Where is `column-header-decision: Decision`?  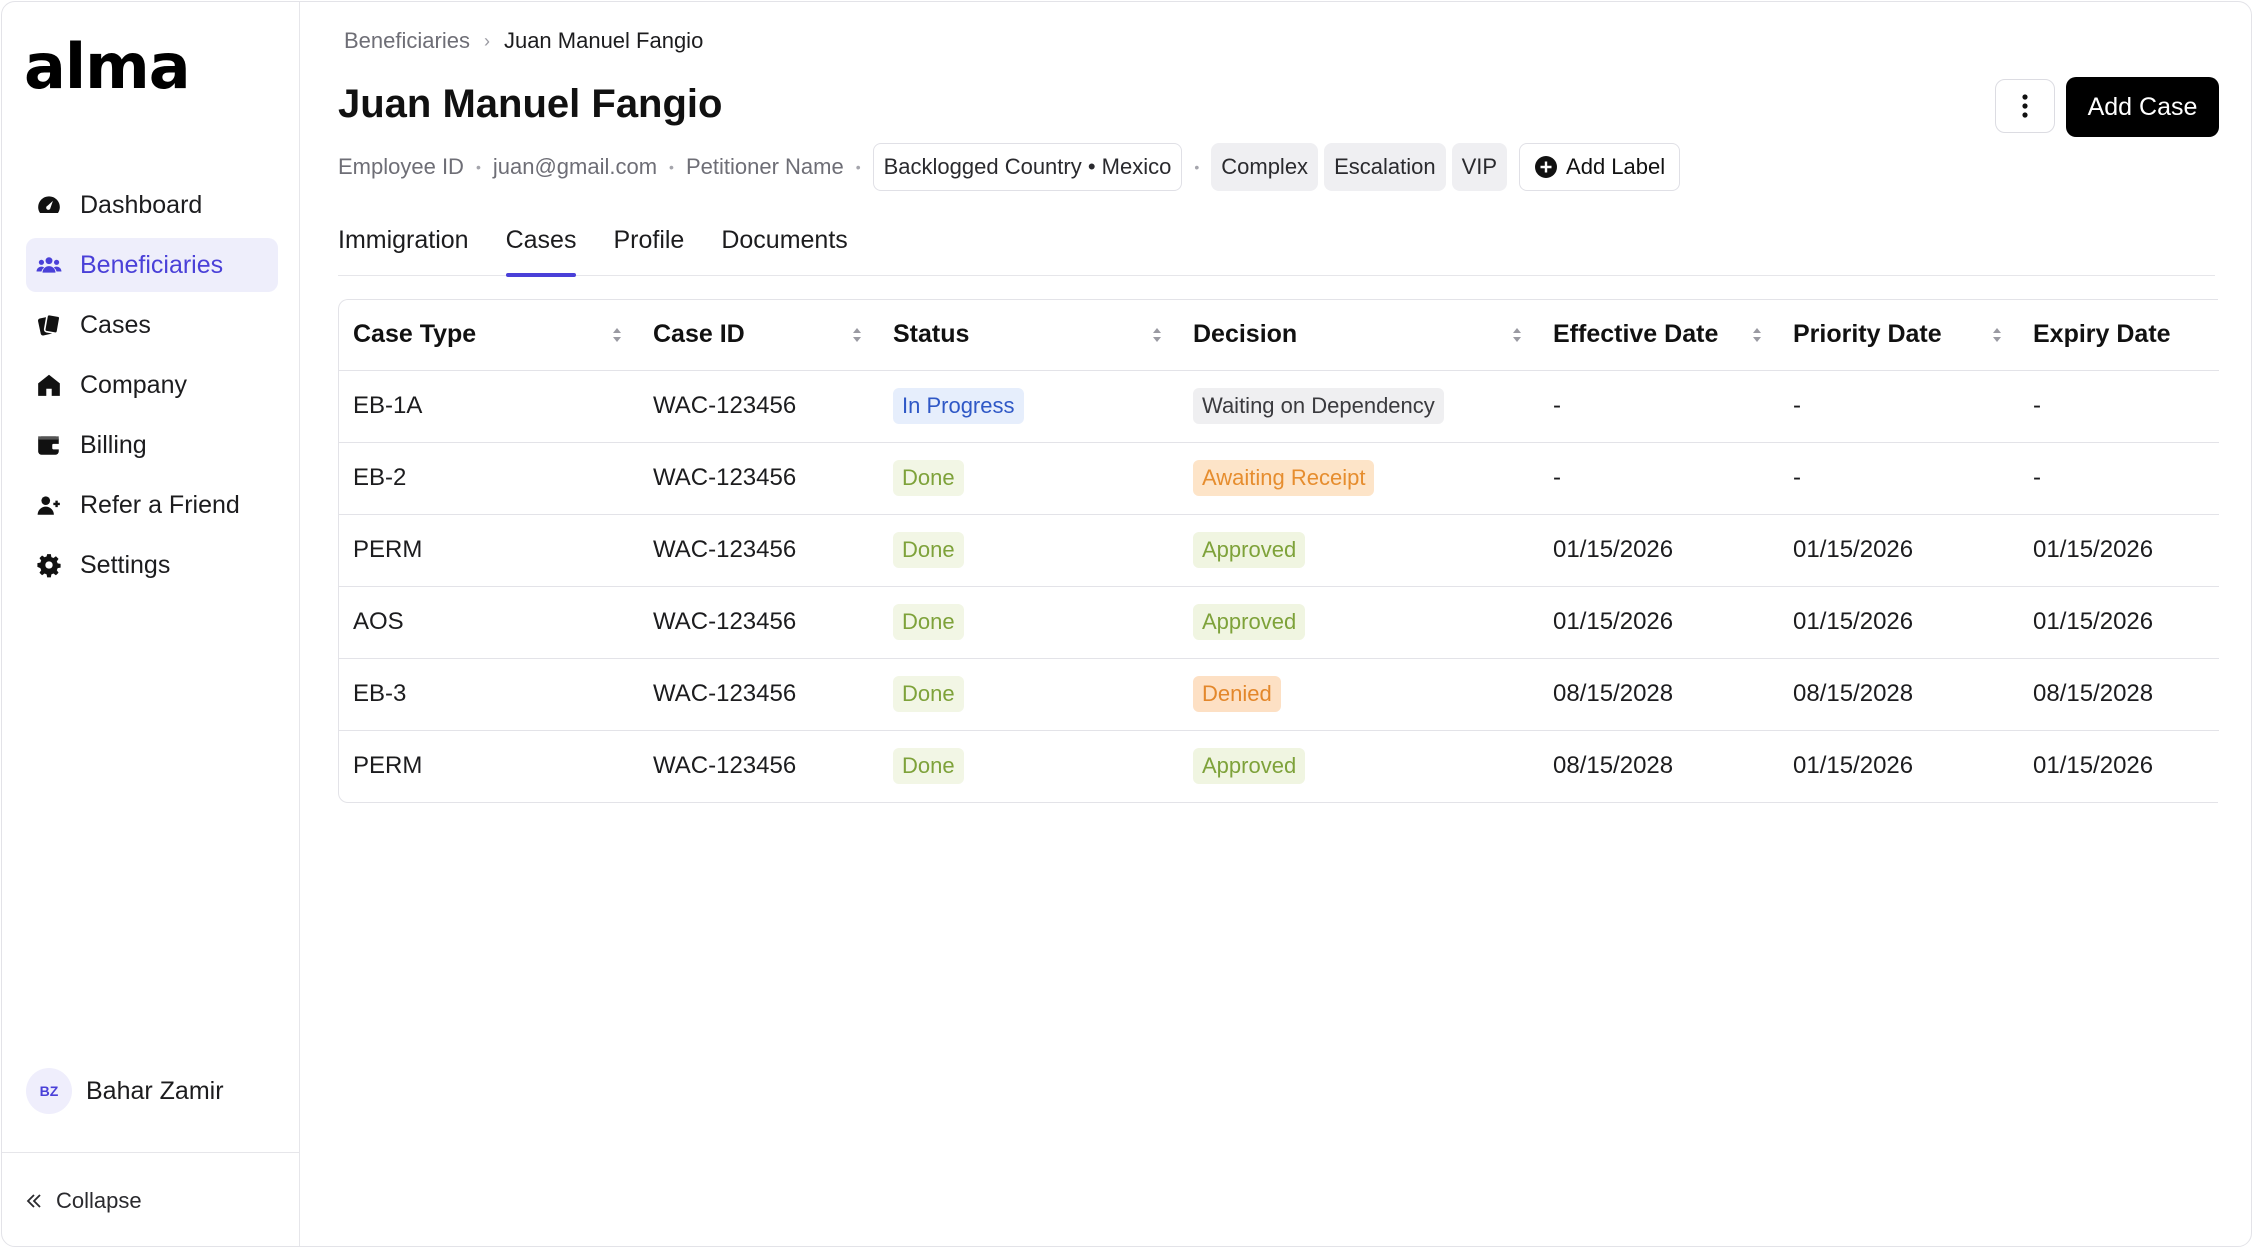
column-header-decision: Decision is located at coordinates (1359, 335).